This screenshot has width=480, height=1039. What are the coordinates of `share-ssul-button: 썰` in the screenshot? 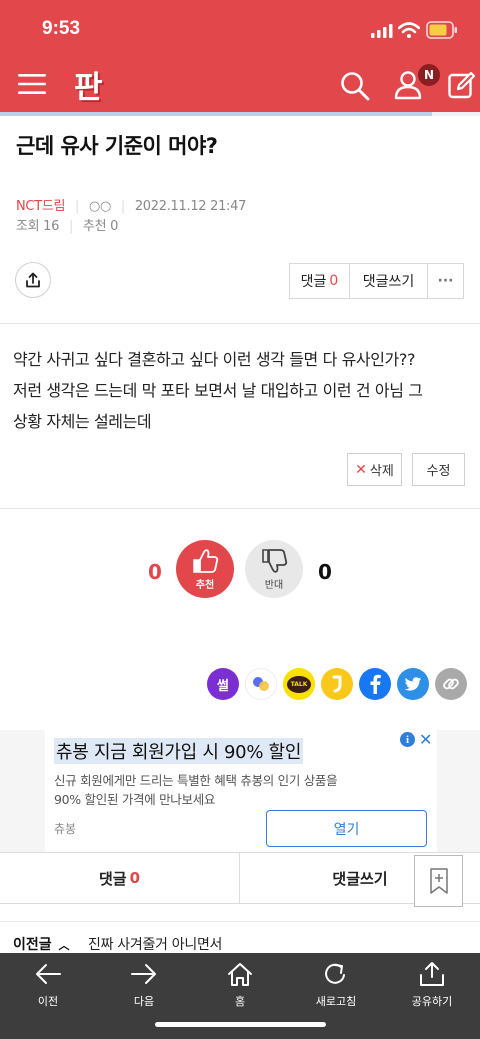 It's located at (223, 684).